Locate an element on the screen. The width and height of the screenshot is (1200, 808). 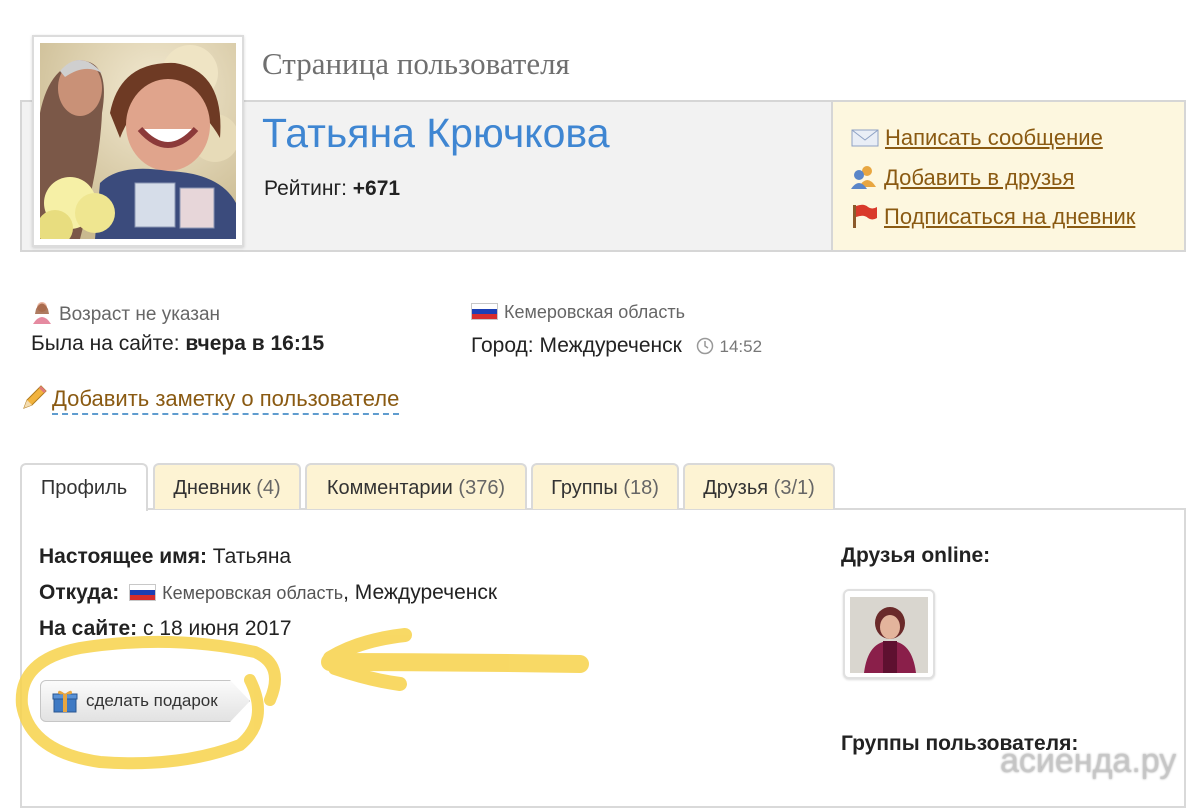
age-row: Возраст не указан is located at coordinates (125, 313).